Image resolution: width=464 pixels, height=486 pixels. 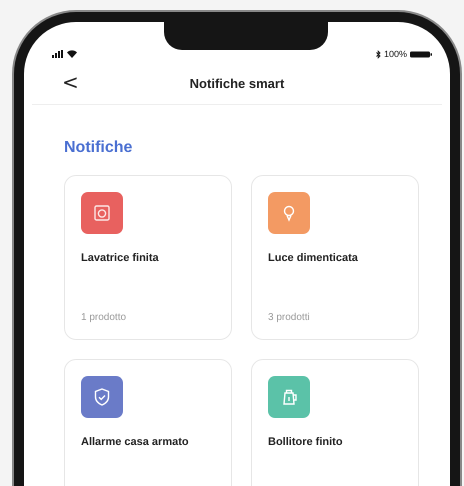 I want to click on card-title: Bollitore finito, so click(x=306, y=442).